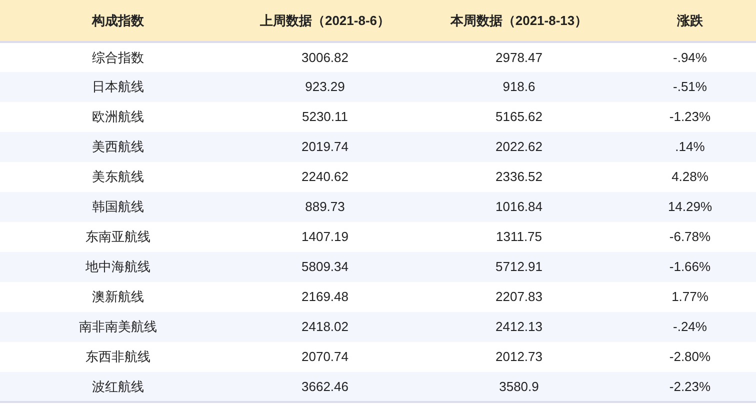 This screenshot has height=406, width=756. I want to click on table-cell: 5712.91, so click(519, 267).